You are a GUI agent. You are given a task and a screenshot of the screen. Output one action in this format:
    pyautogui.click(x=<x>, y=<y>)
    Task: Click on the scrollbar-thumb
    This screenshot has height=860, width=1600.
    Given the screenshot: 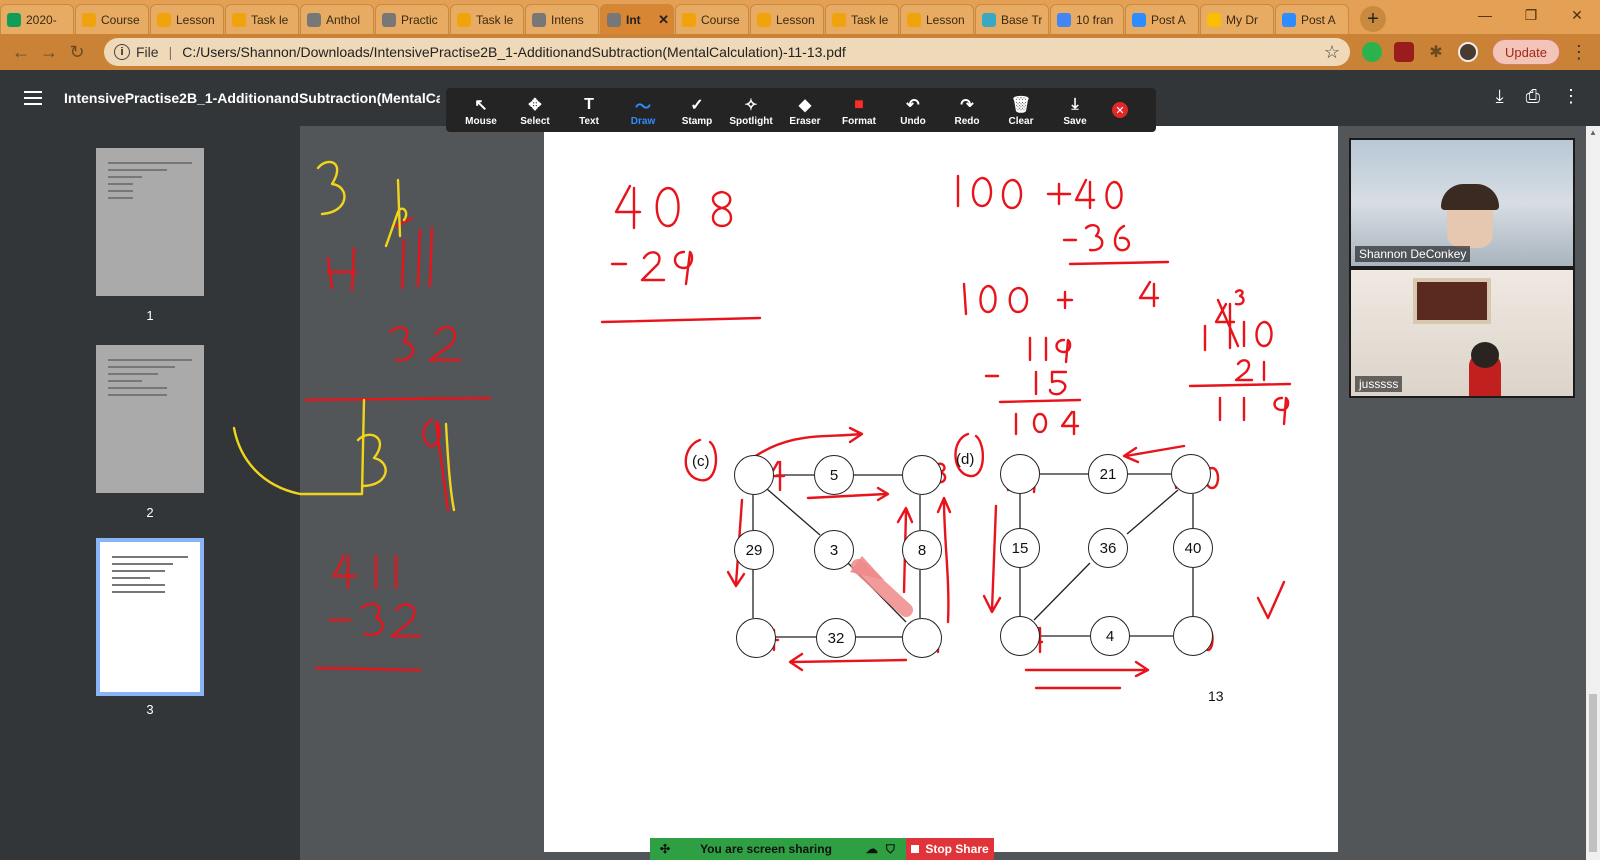 What is the action you would take?
    pyautogui.click(x=1593, y=773)
    